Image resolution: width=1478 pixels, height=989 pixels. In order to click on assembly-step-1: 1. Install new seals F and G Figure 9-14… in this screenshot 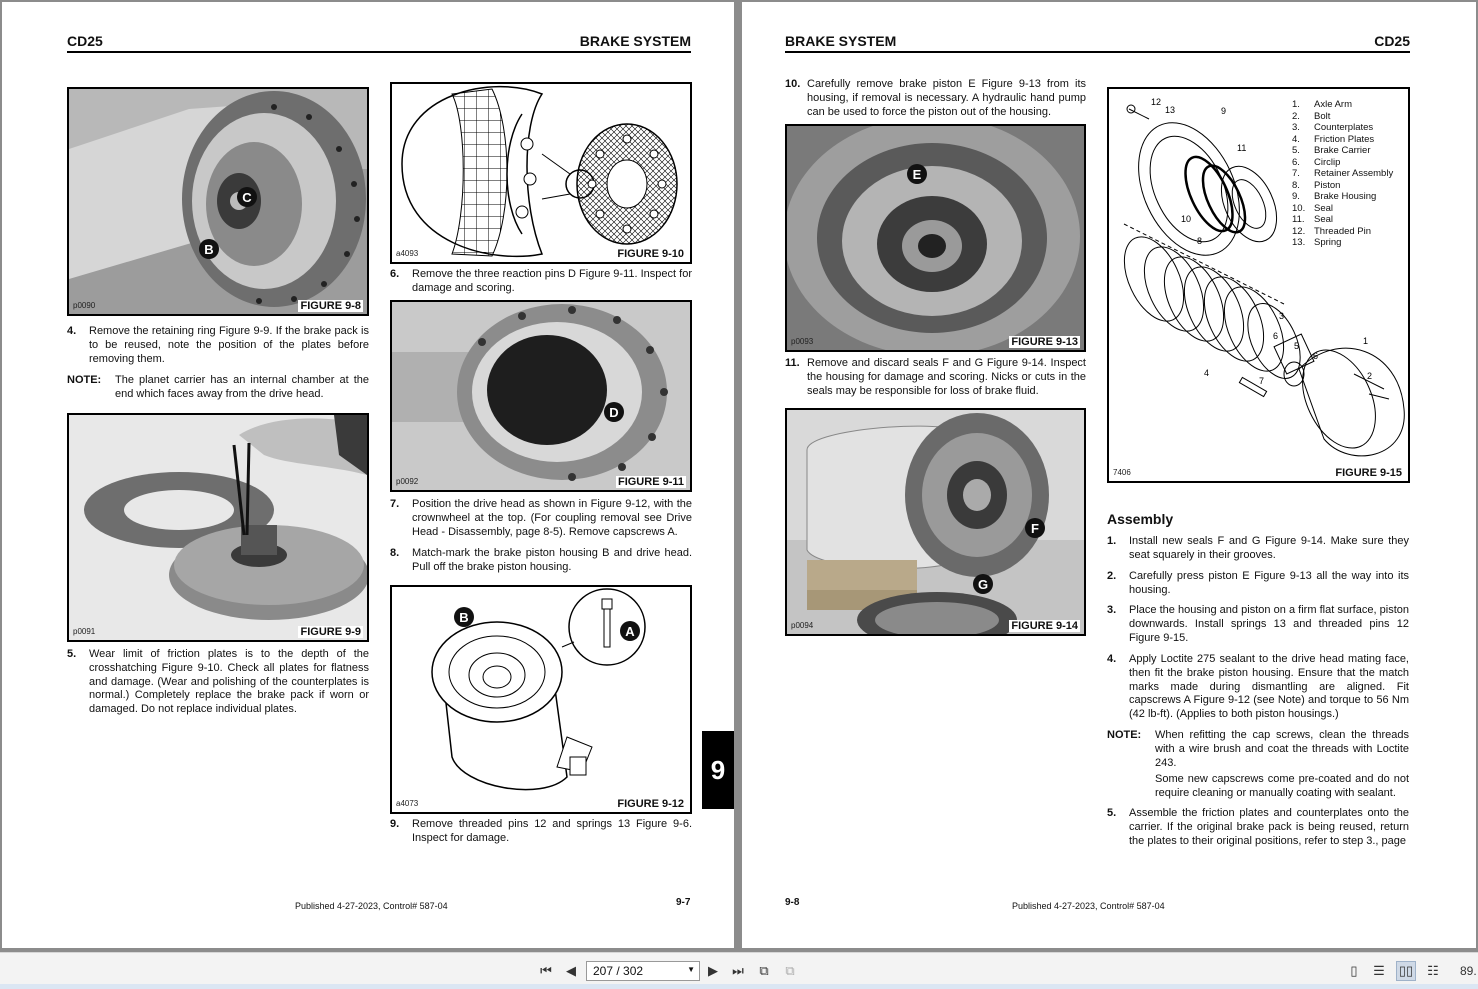, I will do `click(1258, 548)`.